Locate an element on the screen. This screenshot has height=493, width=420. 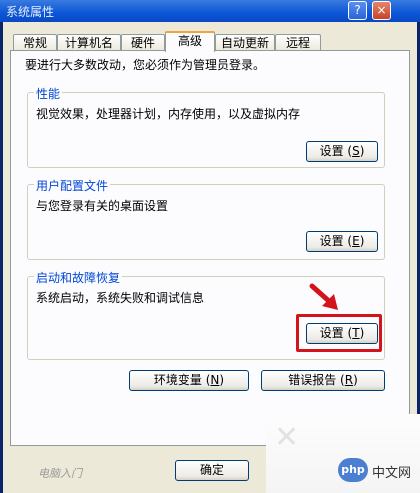
environment-variables-label: 环境变量 is located at coordinates (177, 380).